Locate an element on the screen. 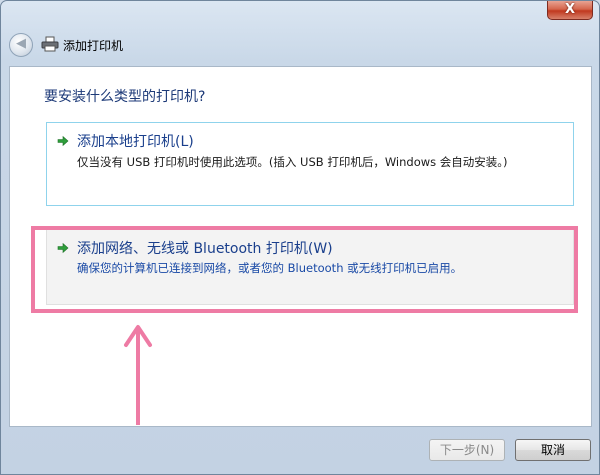  printer-icon is located at coordinates (50, 44).